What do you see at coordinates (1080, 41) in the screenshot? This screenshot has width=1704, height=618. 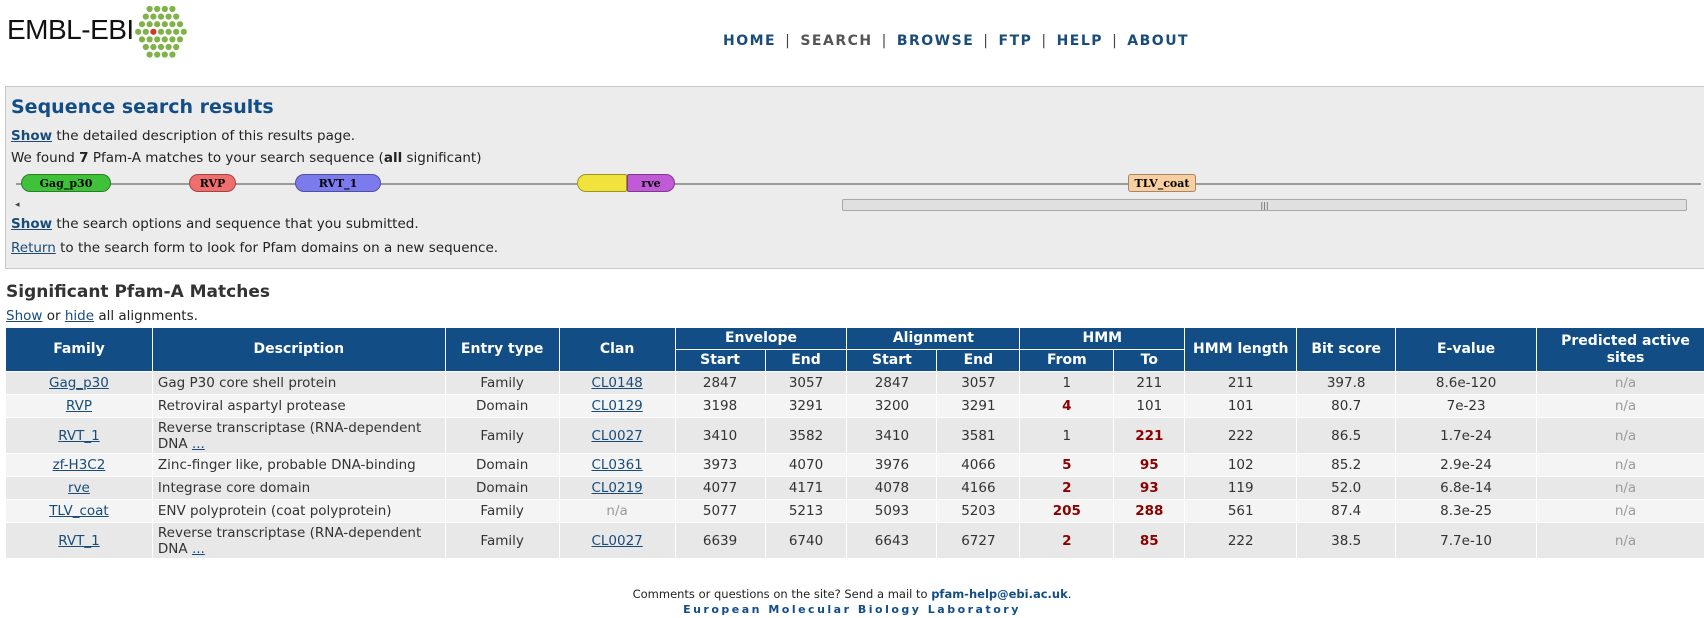 I see `nav-help: HELP` at bounding box center [1080, 41].